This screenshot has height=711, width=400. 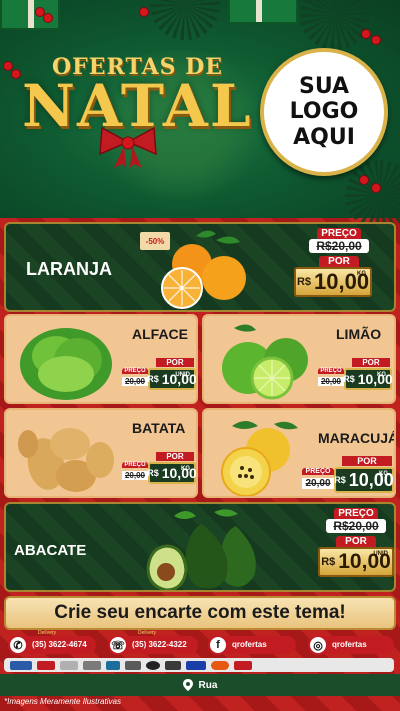 I want to click on address-bar: Rua, so click(x=200, y=685).